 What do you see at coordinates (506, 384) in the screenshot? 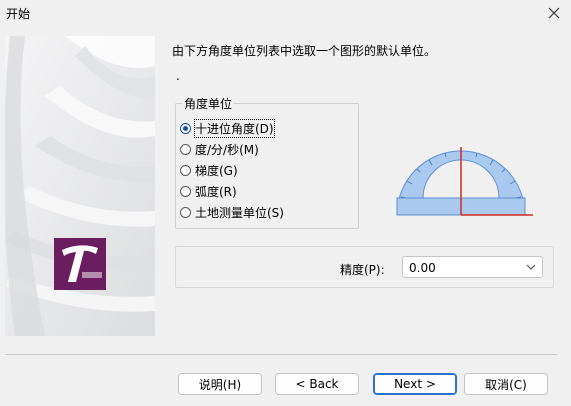
I see `cancel-button: 取消(C)` at bounding box center [506, 384].